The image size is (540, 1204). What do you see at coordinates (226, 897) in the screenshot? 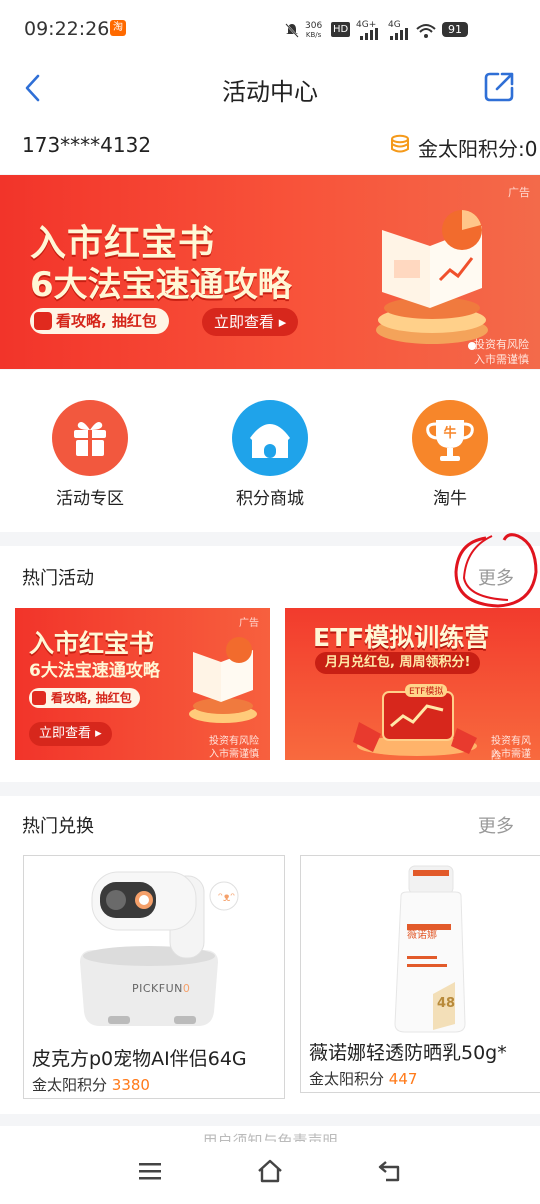
I see `svg-text: ᵔᴥᵔ` at bounding box center [226, 897].